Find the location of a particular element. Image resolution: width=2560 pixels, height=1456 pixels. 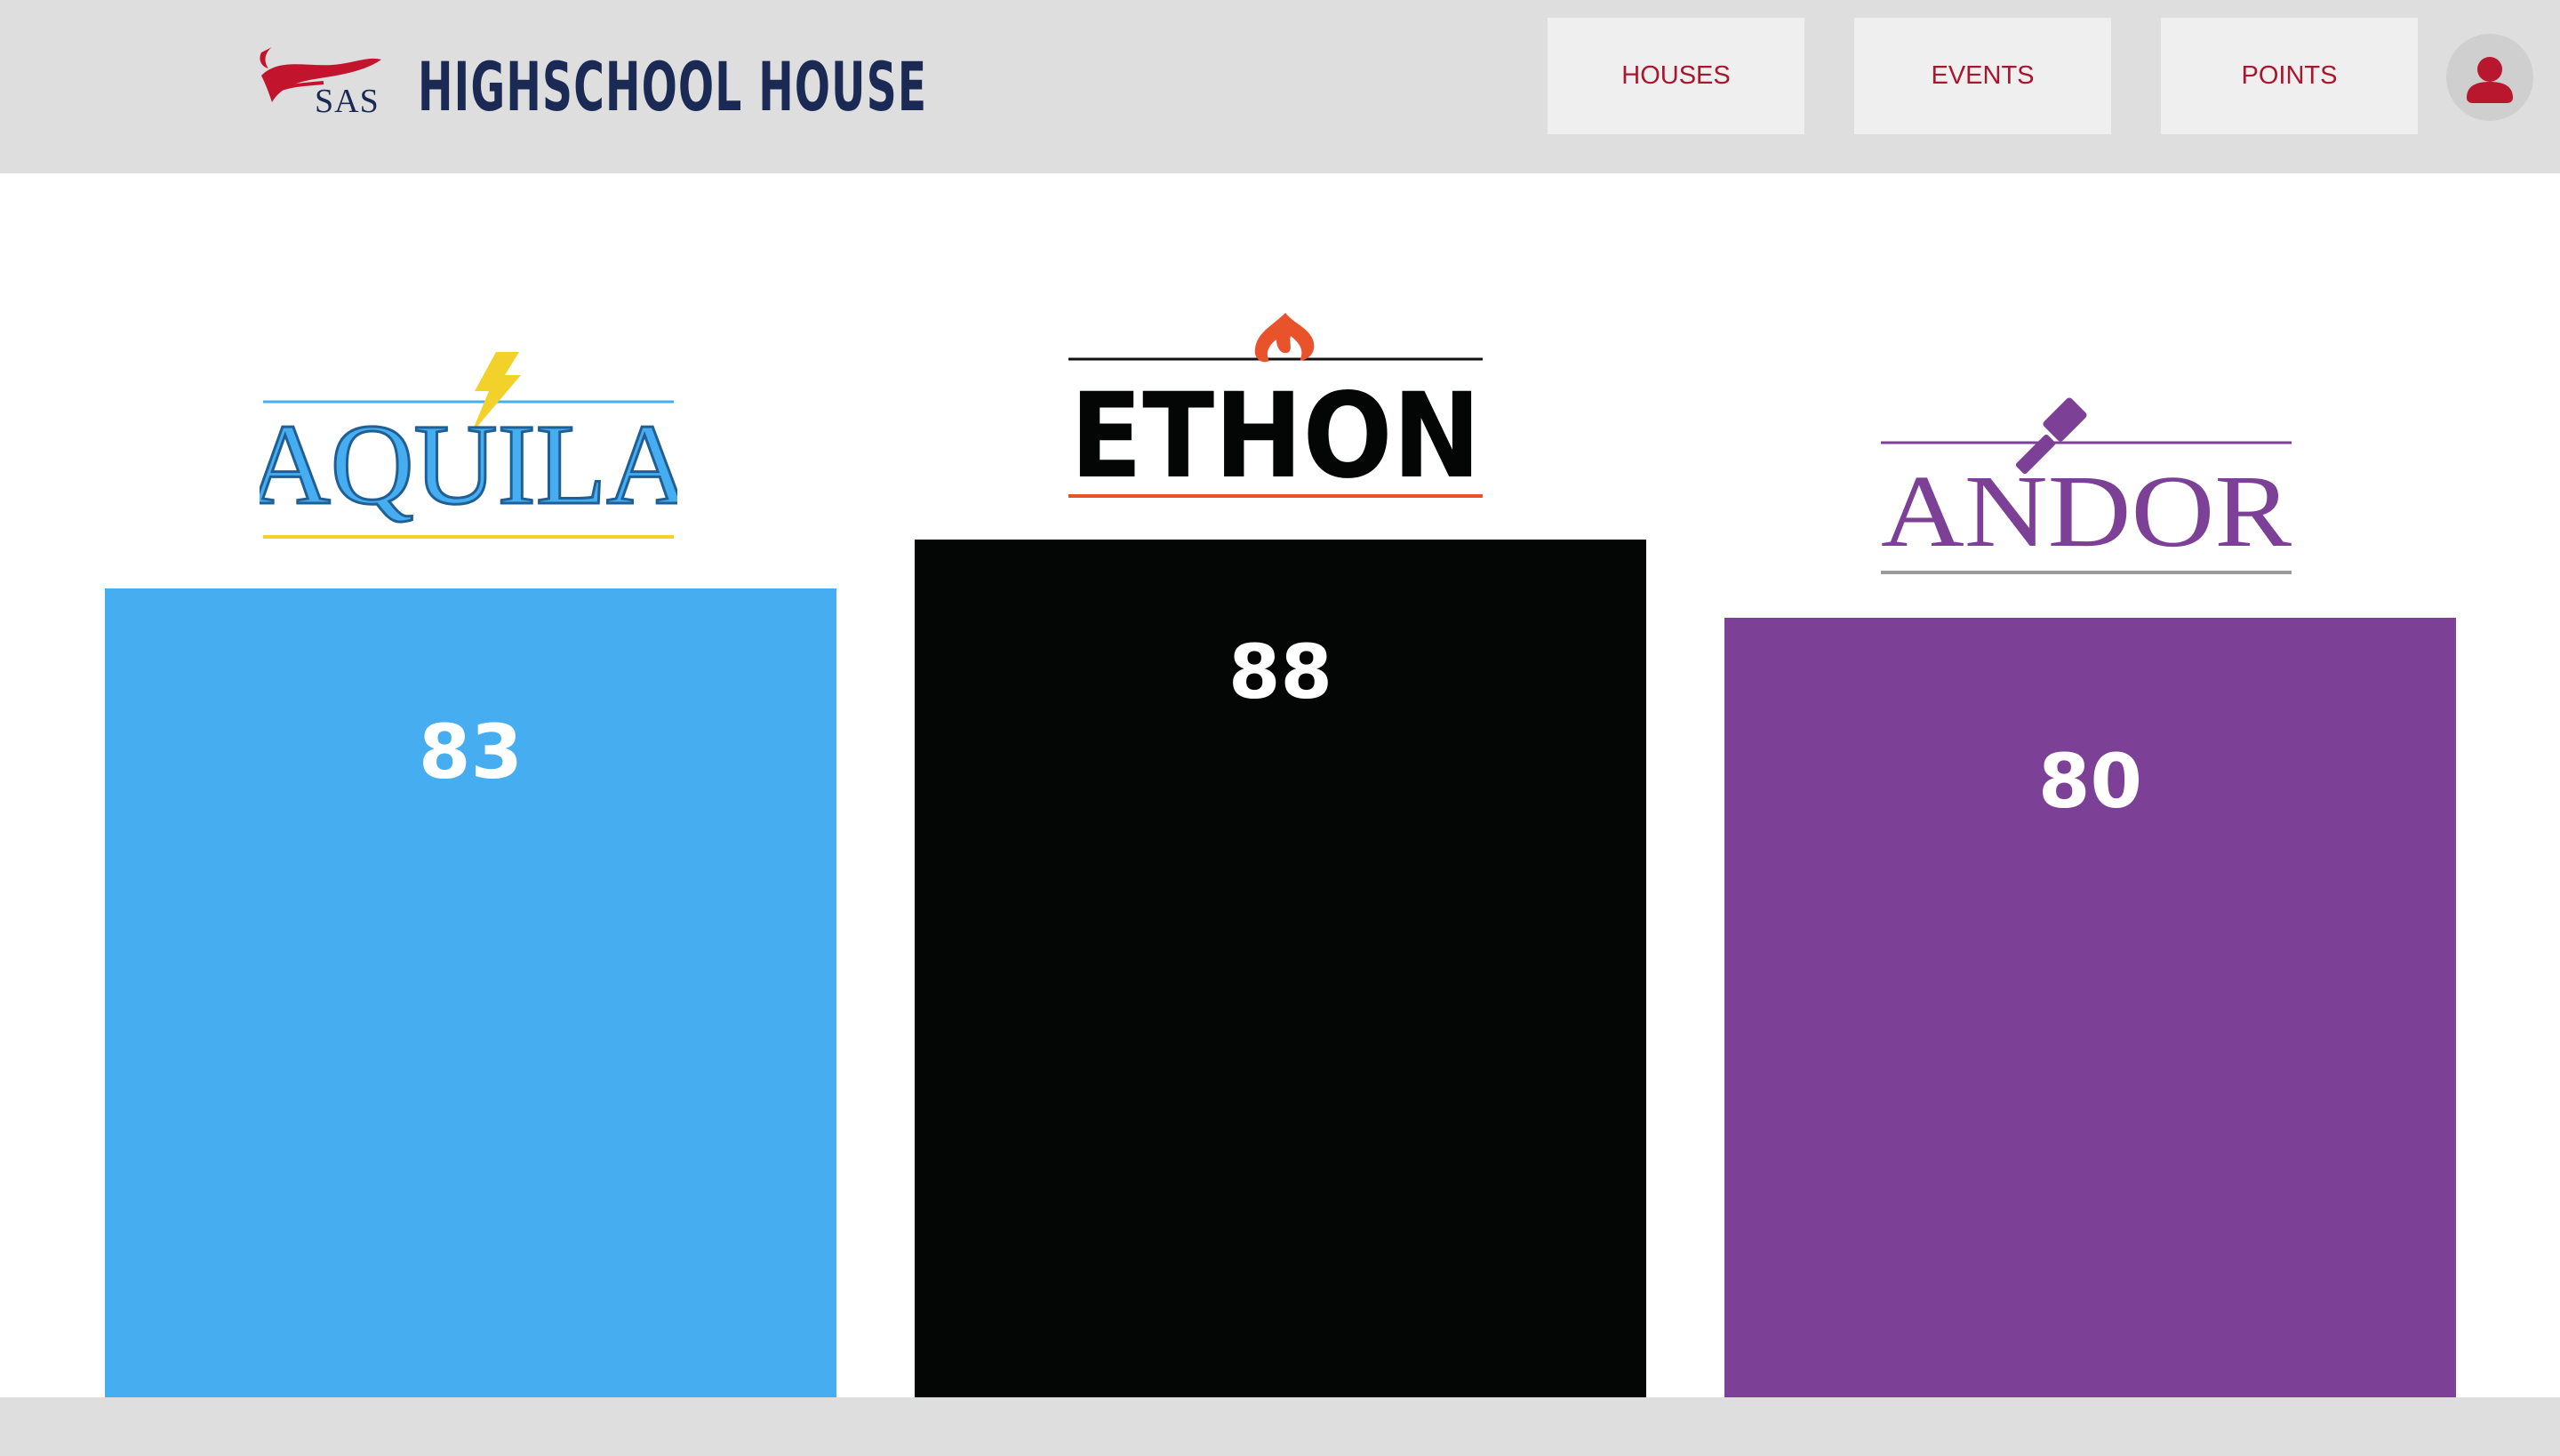

page-title: HIGHSCHOOL HOUSE is located at coordinates (673, 86).